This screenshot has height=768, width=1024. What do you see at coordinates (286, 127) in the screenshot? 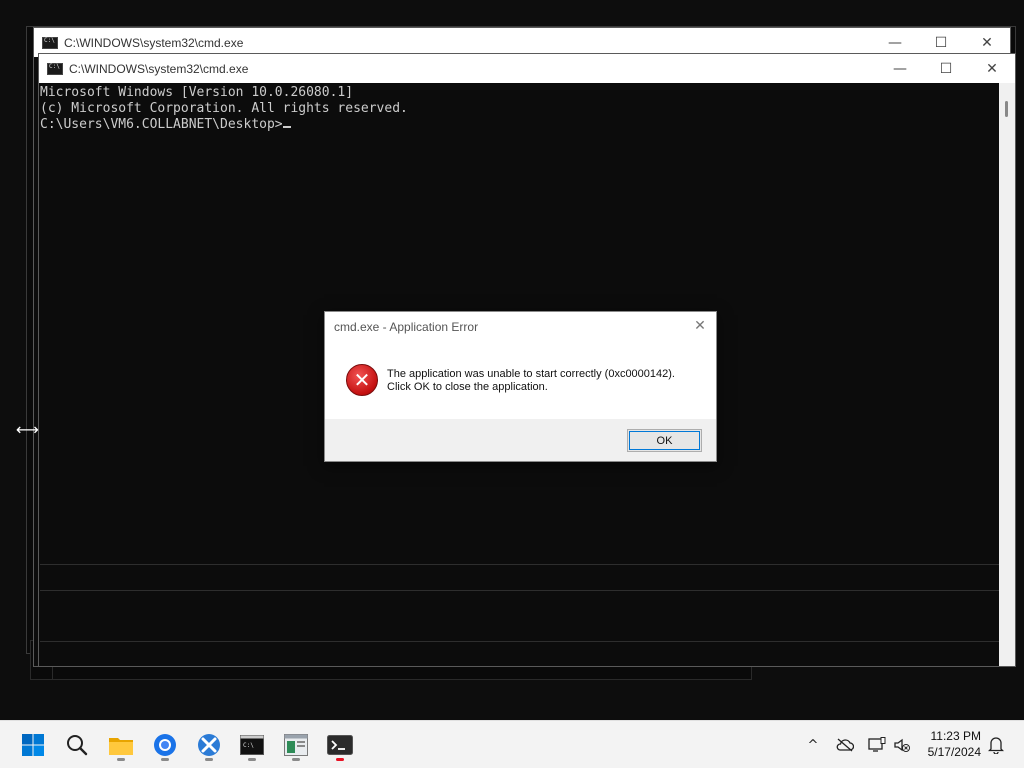
I see `text-cursor` at bounding box center [286, 127].